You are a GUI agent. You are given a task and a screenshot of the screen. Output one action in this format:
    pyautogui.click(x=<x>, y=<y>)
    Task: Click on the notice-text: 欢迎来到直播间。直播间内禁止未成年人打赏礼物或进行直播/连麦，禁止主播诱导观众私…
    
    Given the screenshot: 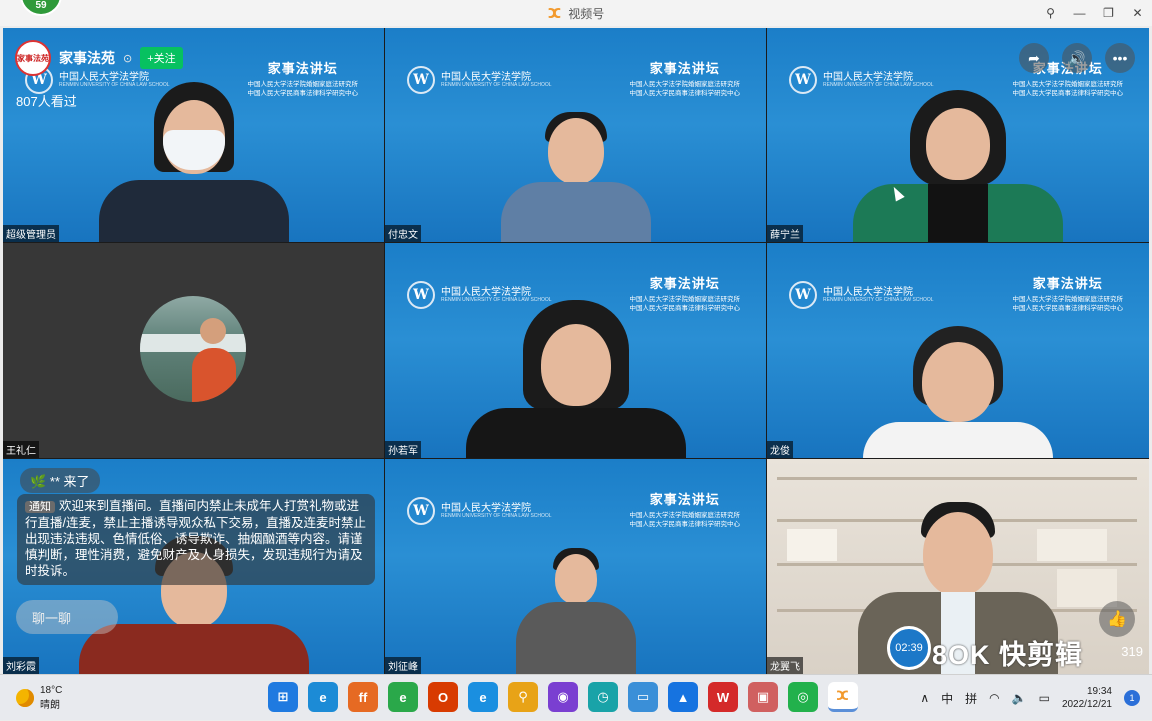 What is the action you would take?
    pyautogui.click(x=195, y=538)
    